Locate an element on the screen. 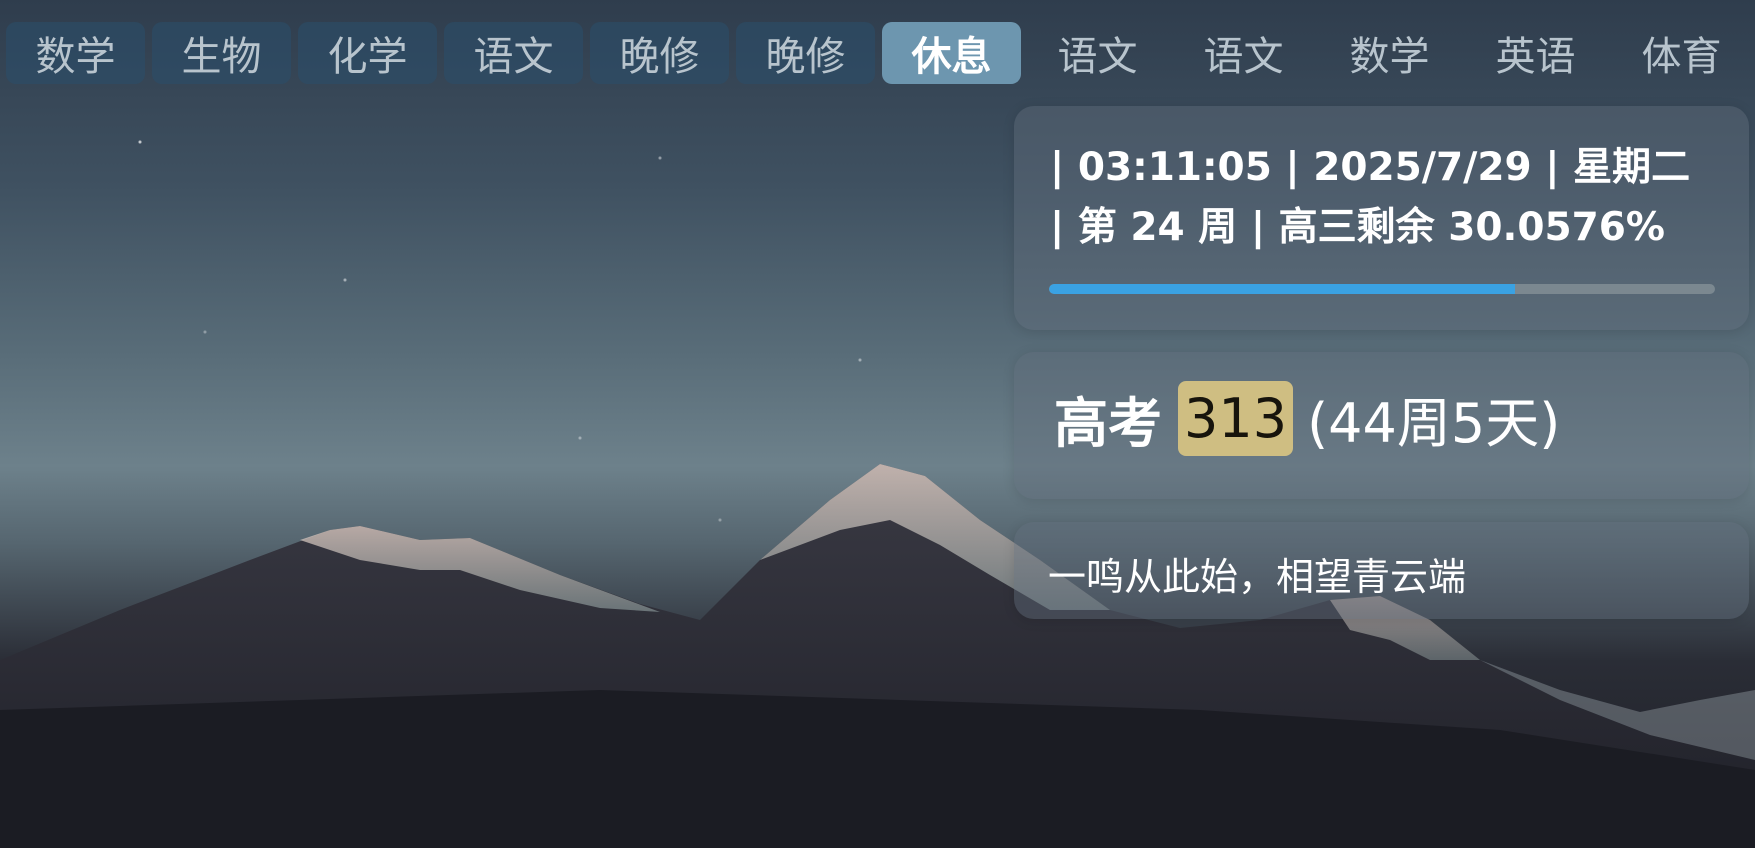  exam-label: 高考 is located at coordinates (1108, 423).